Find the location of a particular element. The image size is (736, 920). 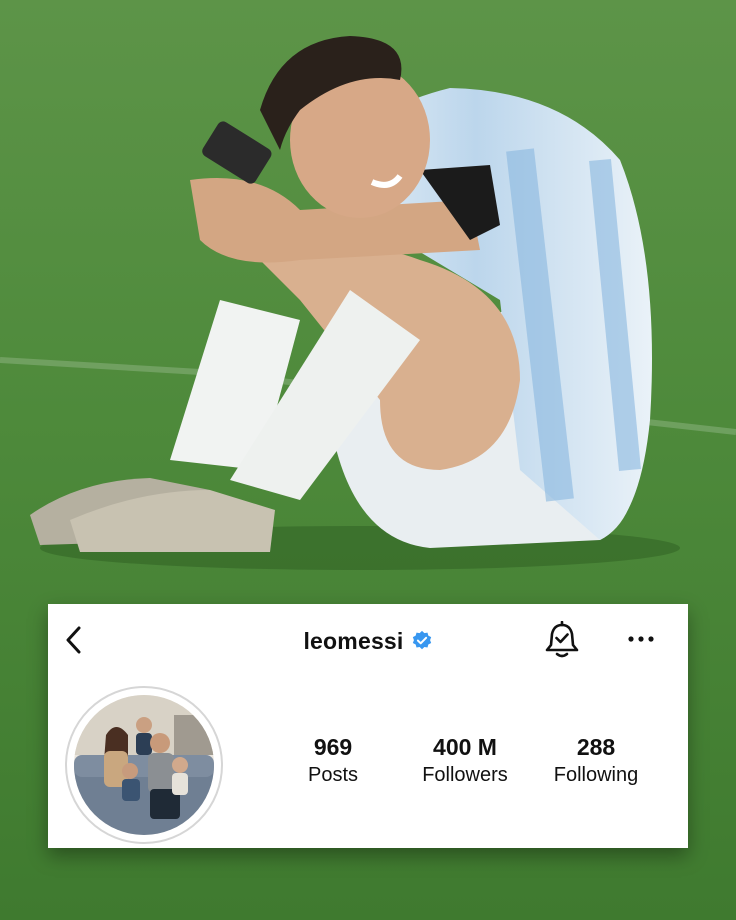

stat-posts: 969 Posts is located at coordinates (333, 760).